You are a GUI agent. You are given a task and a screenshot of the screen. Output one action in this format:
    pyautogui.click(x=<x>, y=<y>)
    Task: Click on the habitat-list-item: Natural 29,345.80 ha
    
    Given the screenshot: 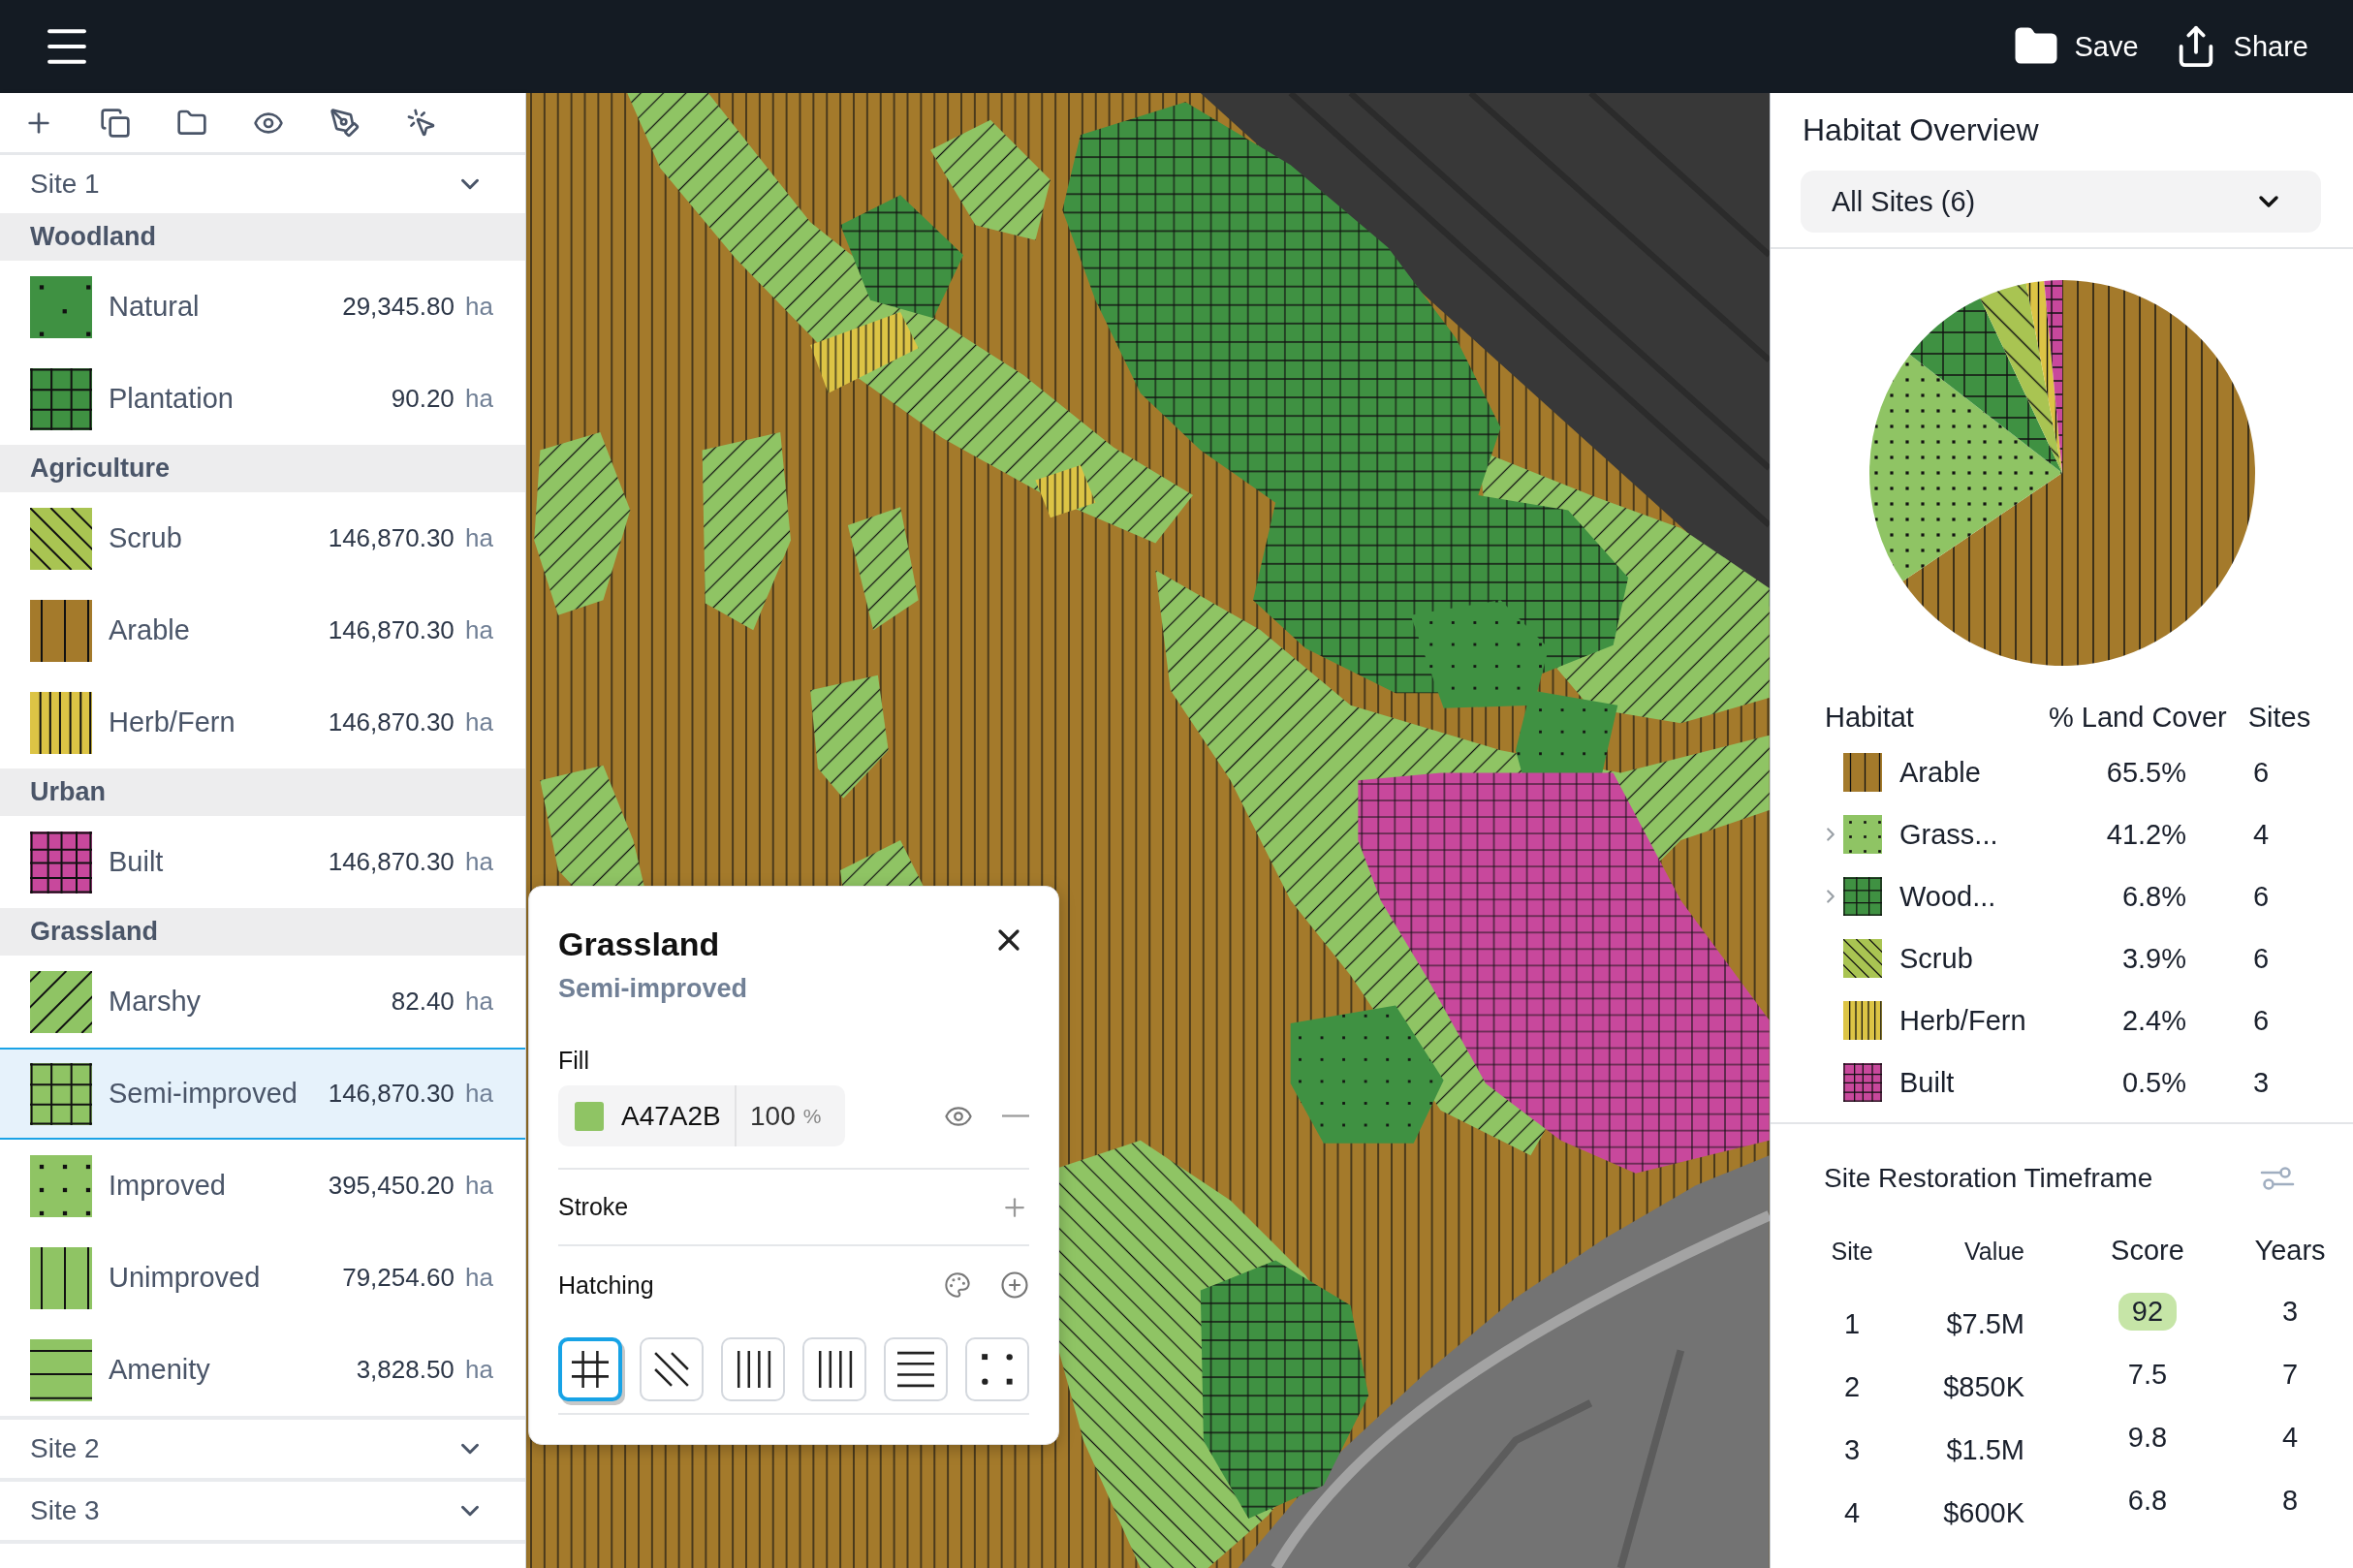 What is the action you would take?
    pyautogui.click(x=262, y=307)
    